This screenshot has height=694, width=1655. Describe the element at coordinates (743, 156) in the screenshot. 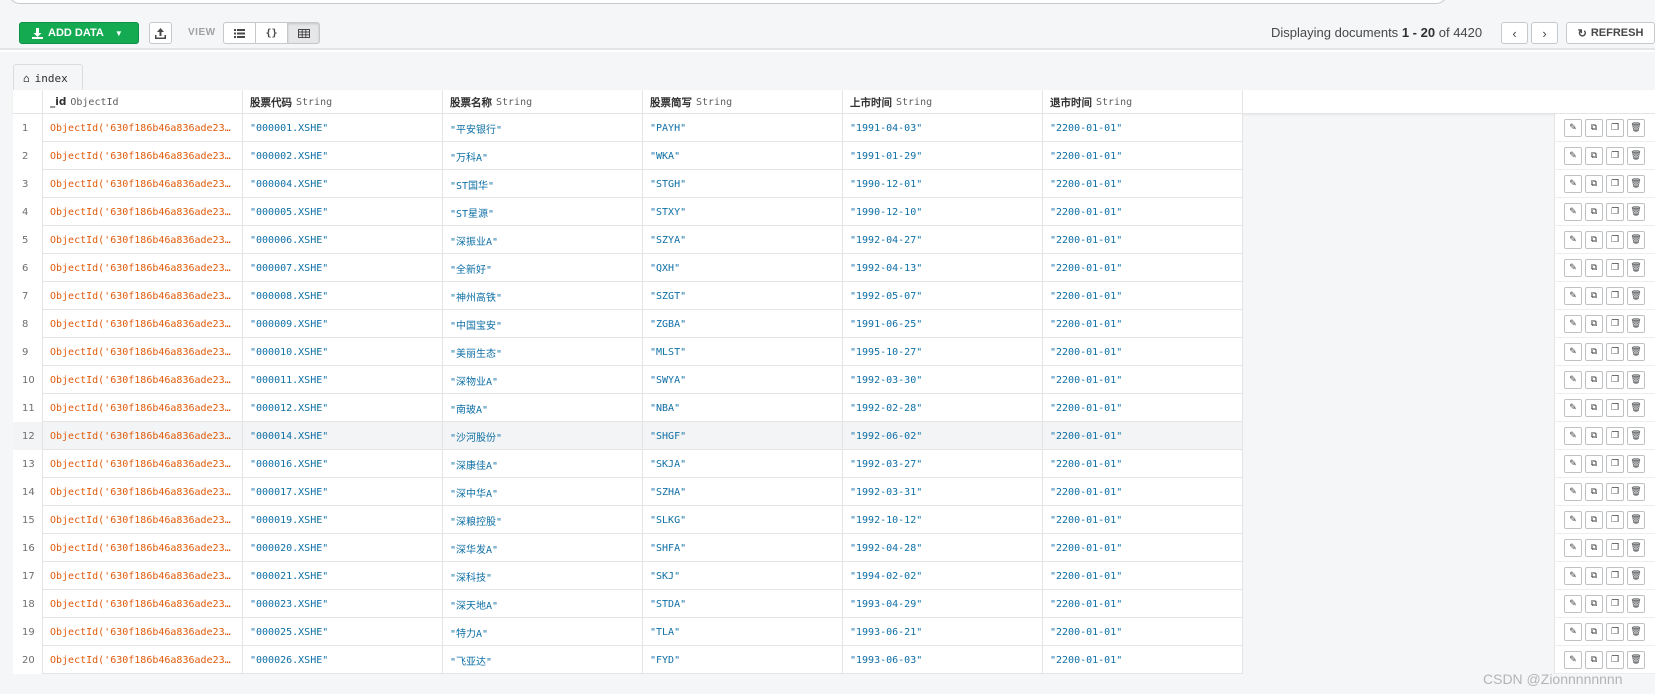

I see `cell-abbr: "WKA"` at that location.